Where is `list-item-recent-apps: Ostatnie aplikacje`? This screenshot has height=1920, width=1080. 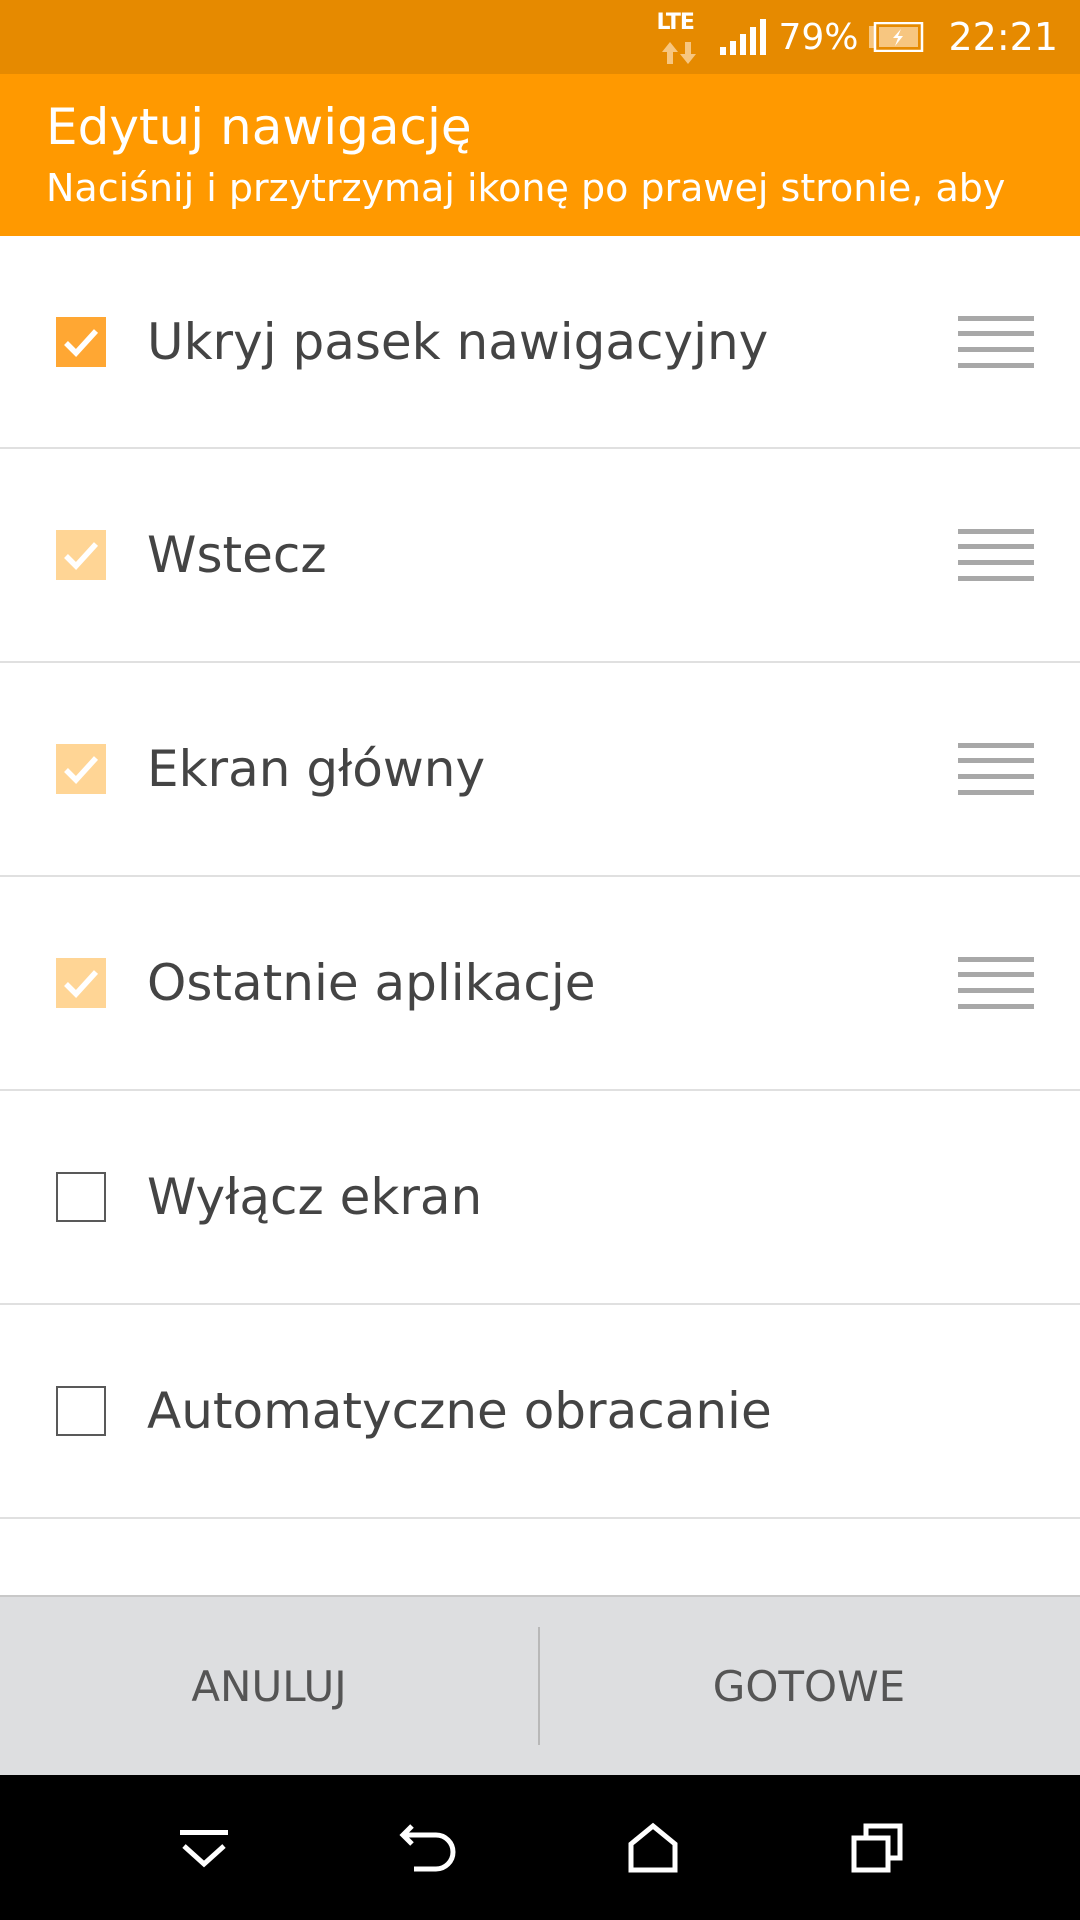
list-item-recent-apps: Ostatnie aplikacje is located at coordinates (540, 984).